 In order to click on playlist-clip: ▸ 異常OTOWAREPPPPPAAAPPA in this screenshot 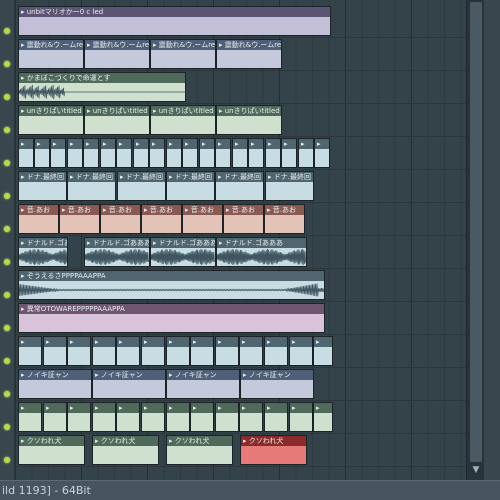, I will do `click(171, 318)`.